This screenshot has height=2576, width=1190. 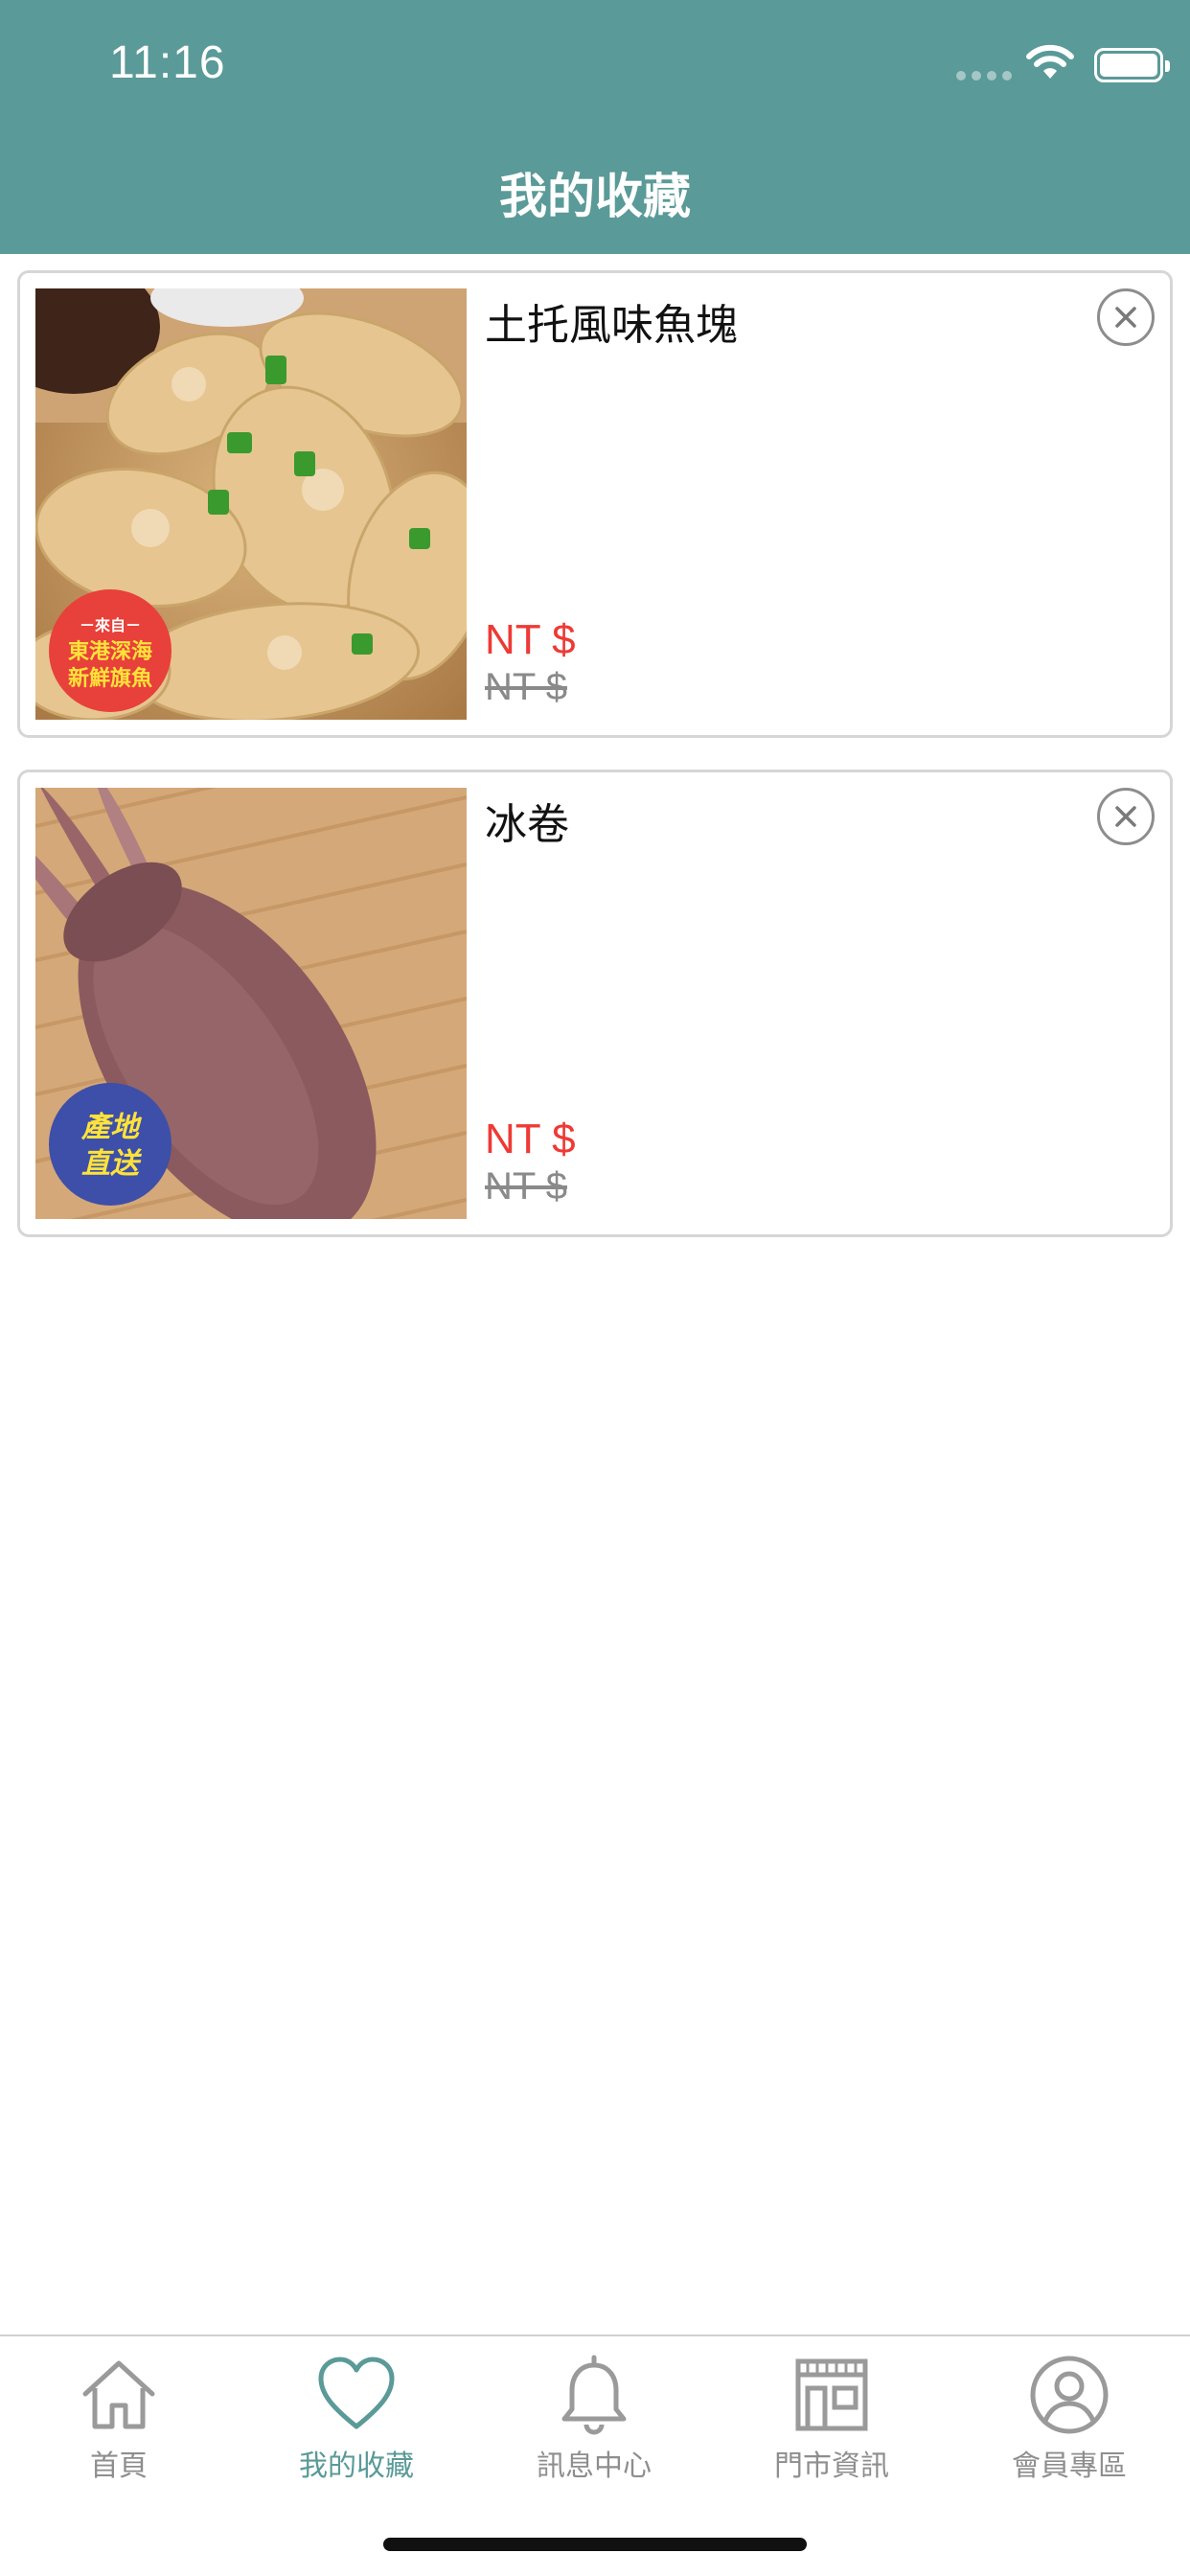 I want to click on status-time: 11:16, so click(x=167, y=63).